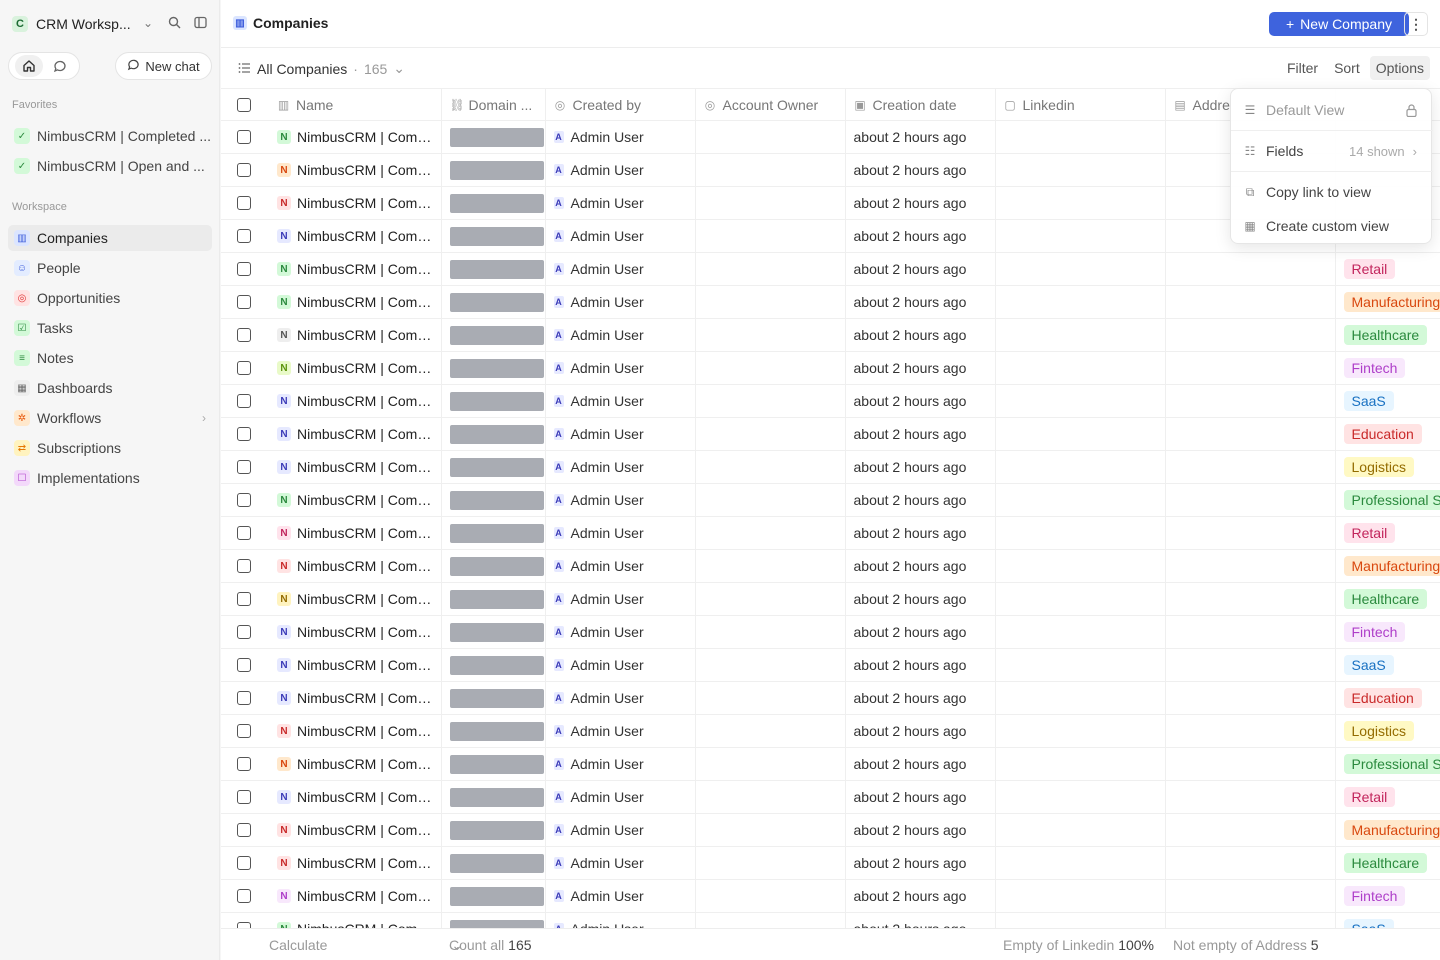 This screenshot has height=960, width=1440. What do you see at coordinates (1339, 24) in the screenshot?
I see `new-company-button: + New Company` at bounding box center [1339, 24].